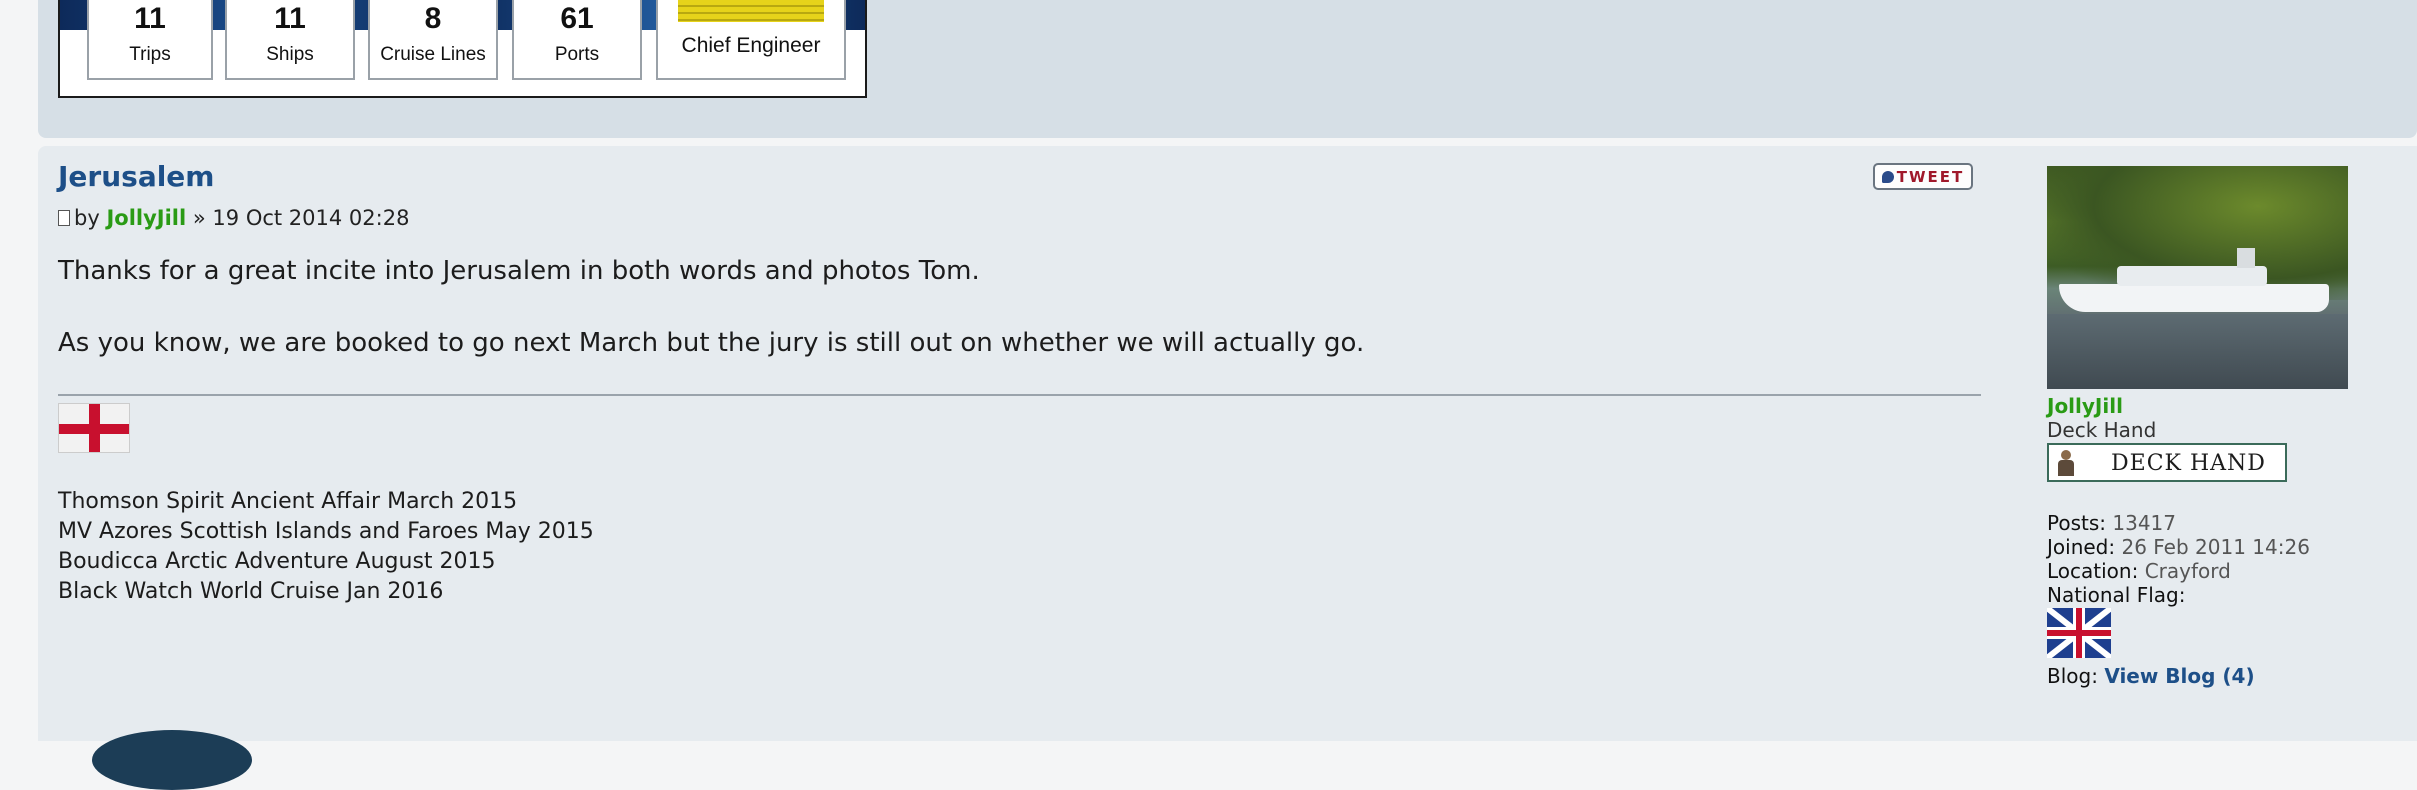  I want to click on stat-ports: 61 Ports, so click(577, 40).